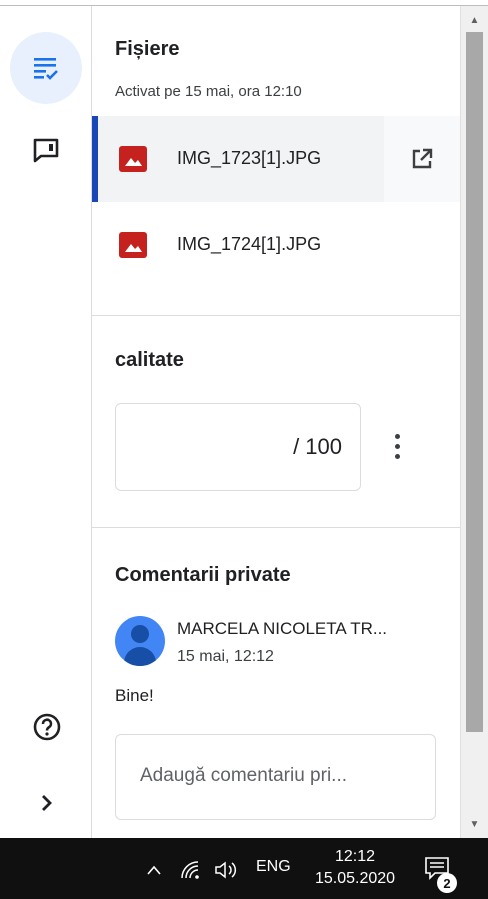 This screenshot has height=899, width=488. I want to click on grade-value: / 100, so click(317, 446).